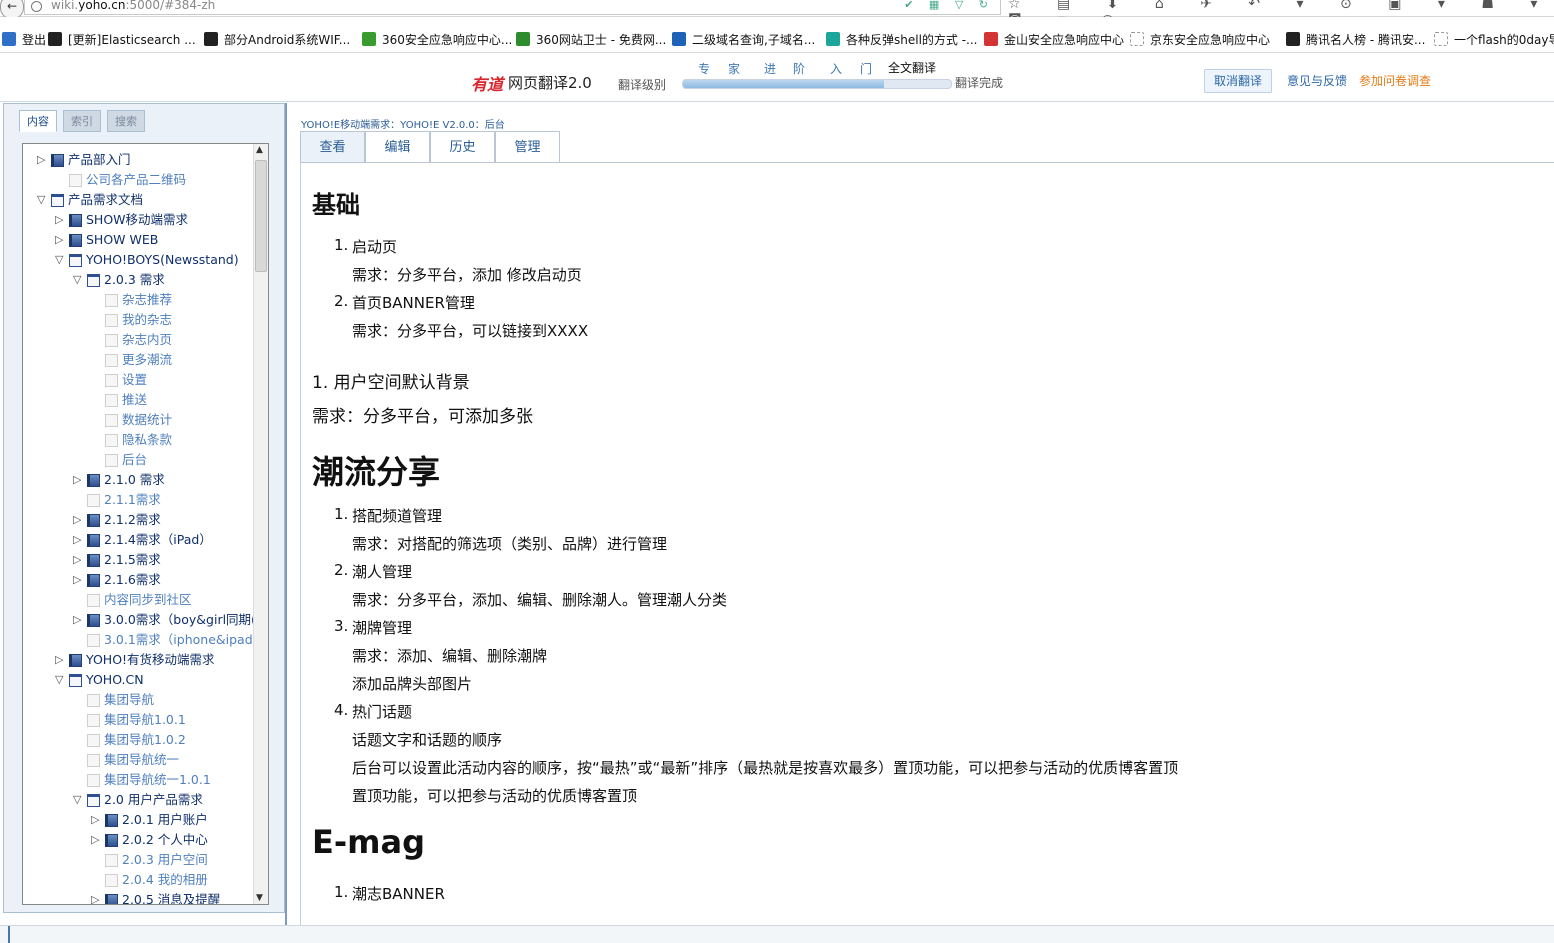 This screenshot has height=943, width=1554. Describe the element at coordinates (126, 760) in the screenshot. I see `tree-node: 集团导航统一` at that location.